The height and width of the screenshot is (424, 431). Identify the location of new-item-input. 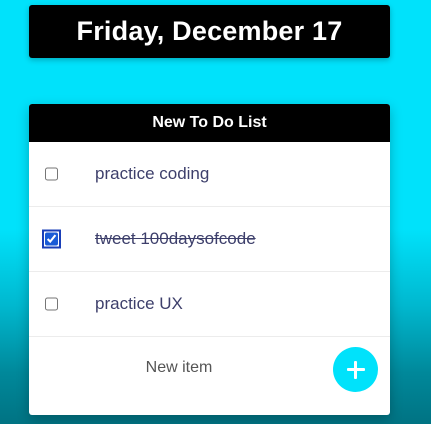
(179, 367).